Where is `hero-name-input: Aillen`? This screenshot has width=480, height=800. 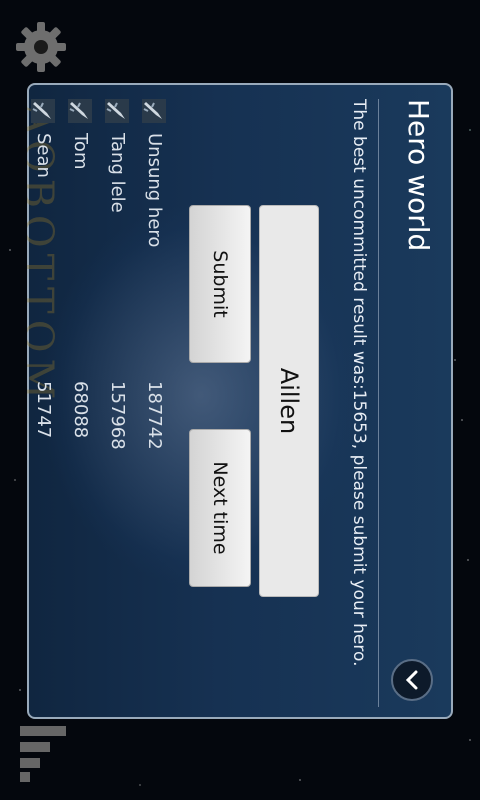
hero-name-input: Aillen is located at coordinates (289, 401).